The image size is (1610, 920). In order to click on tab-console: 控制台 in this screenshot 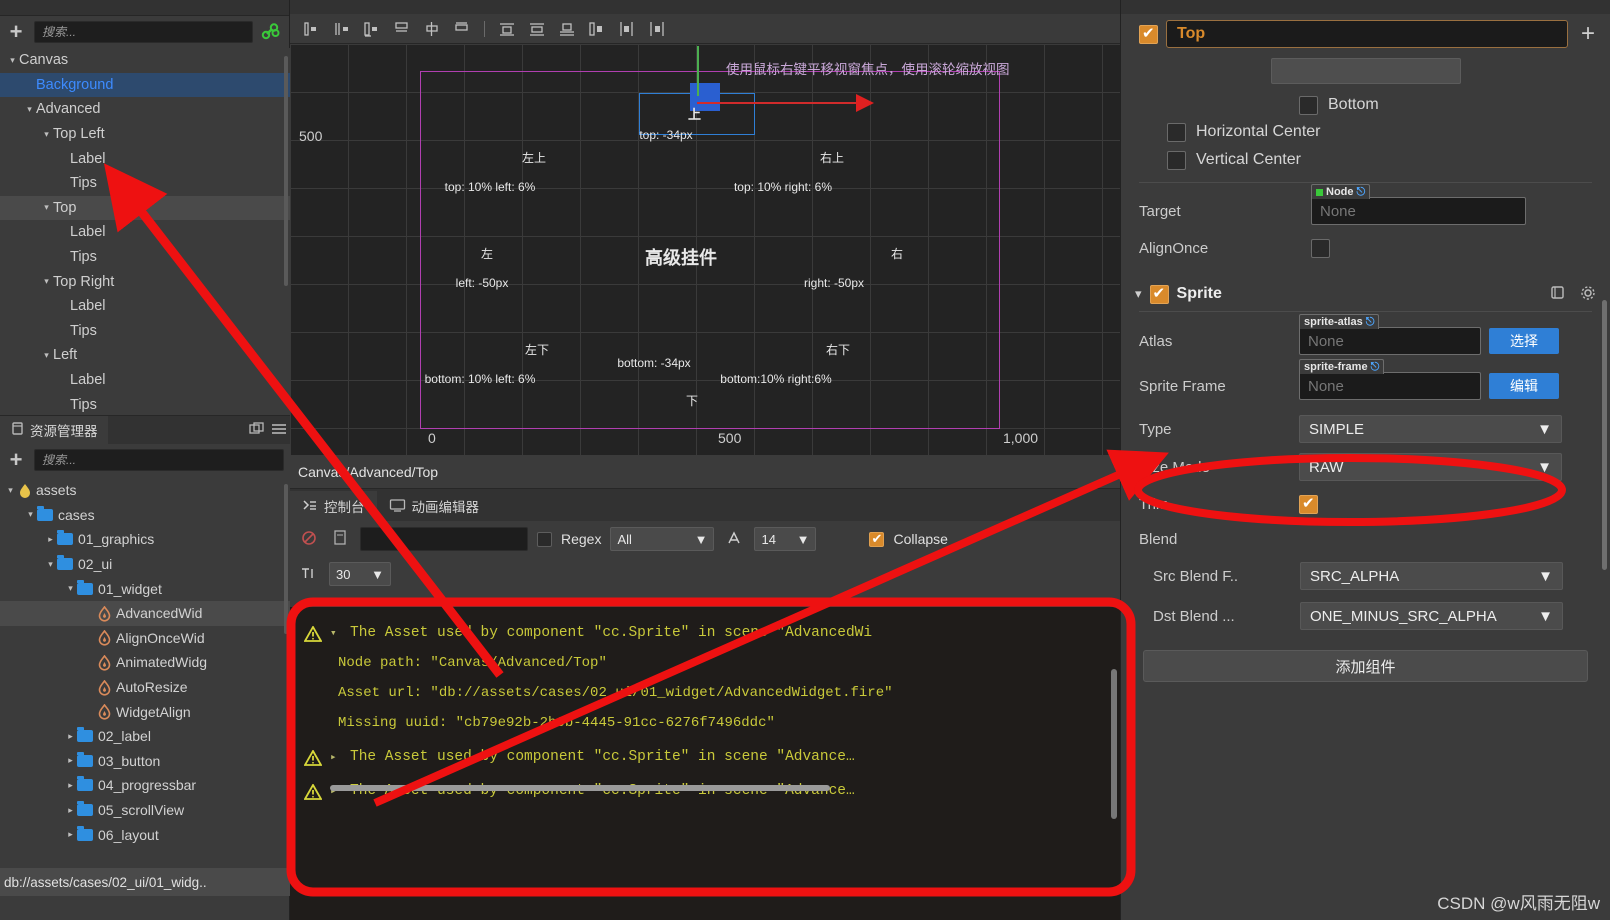, I will do `click(333, 506)`.